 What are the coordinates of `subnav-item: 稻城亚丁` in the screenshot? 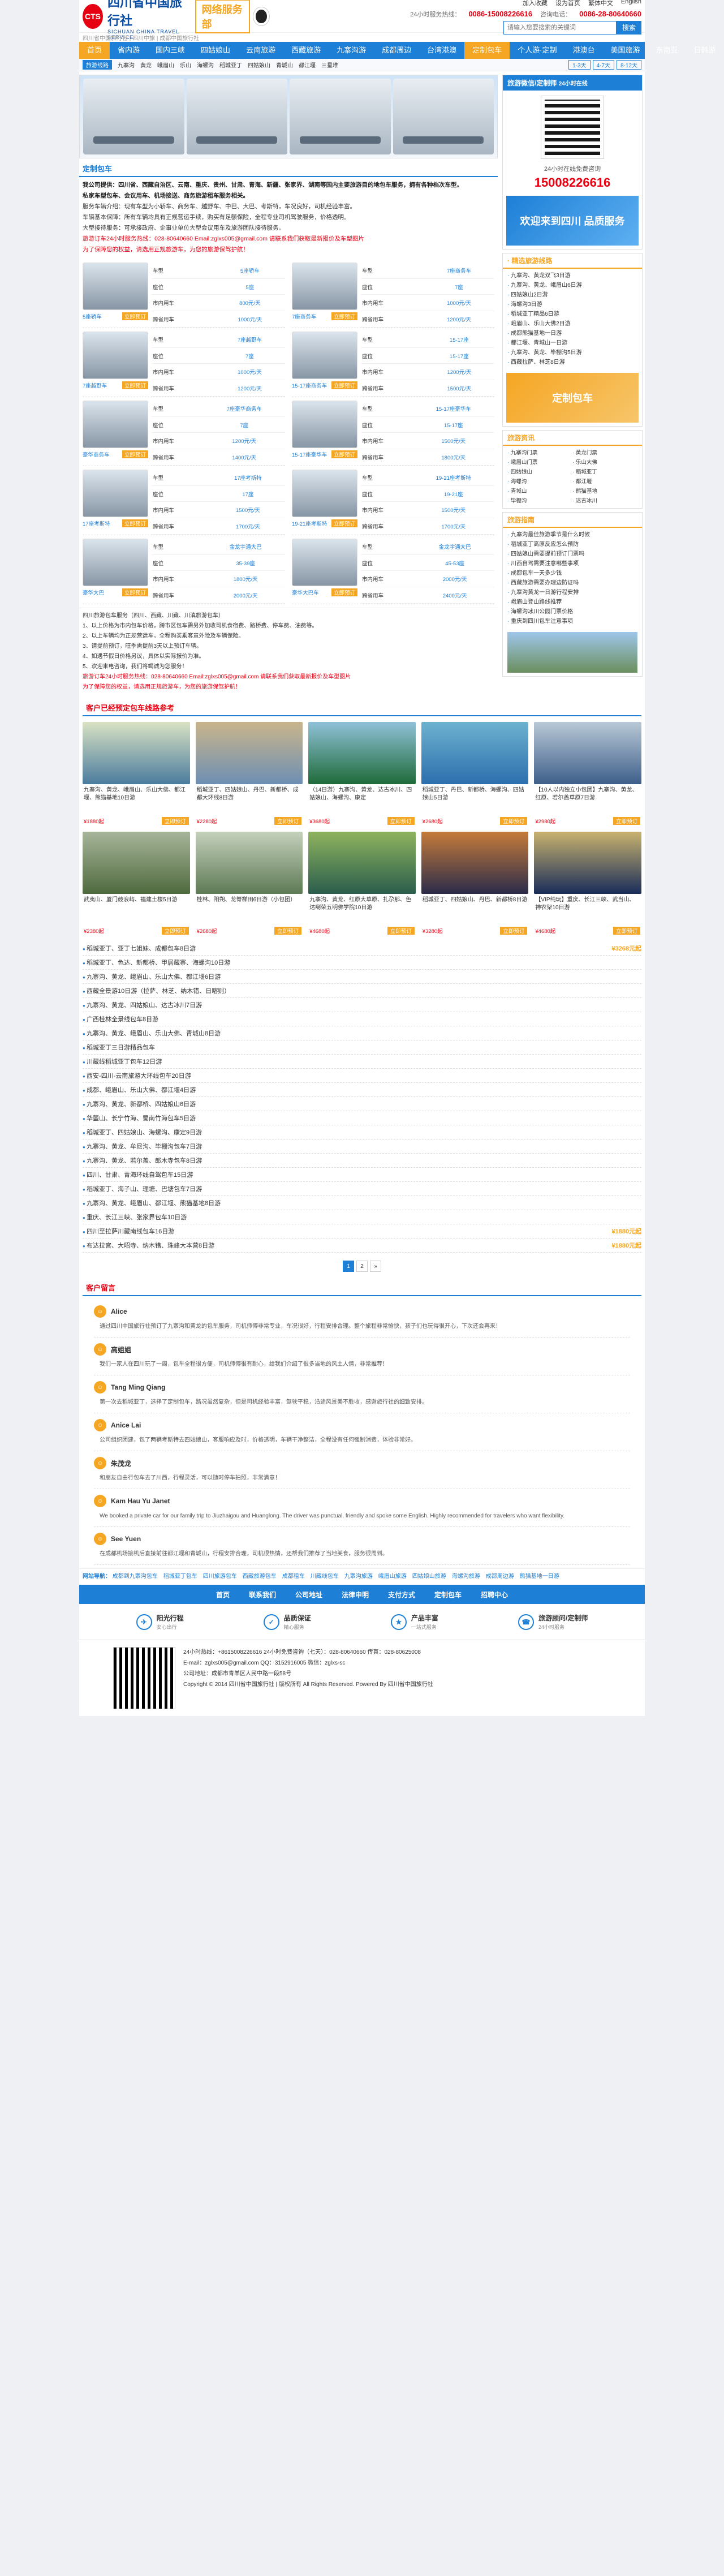 It's located at (230, 65).